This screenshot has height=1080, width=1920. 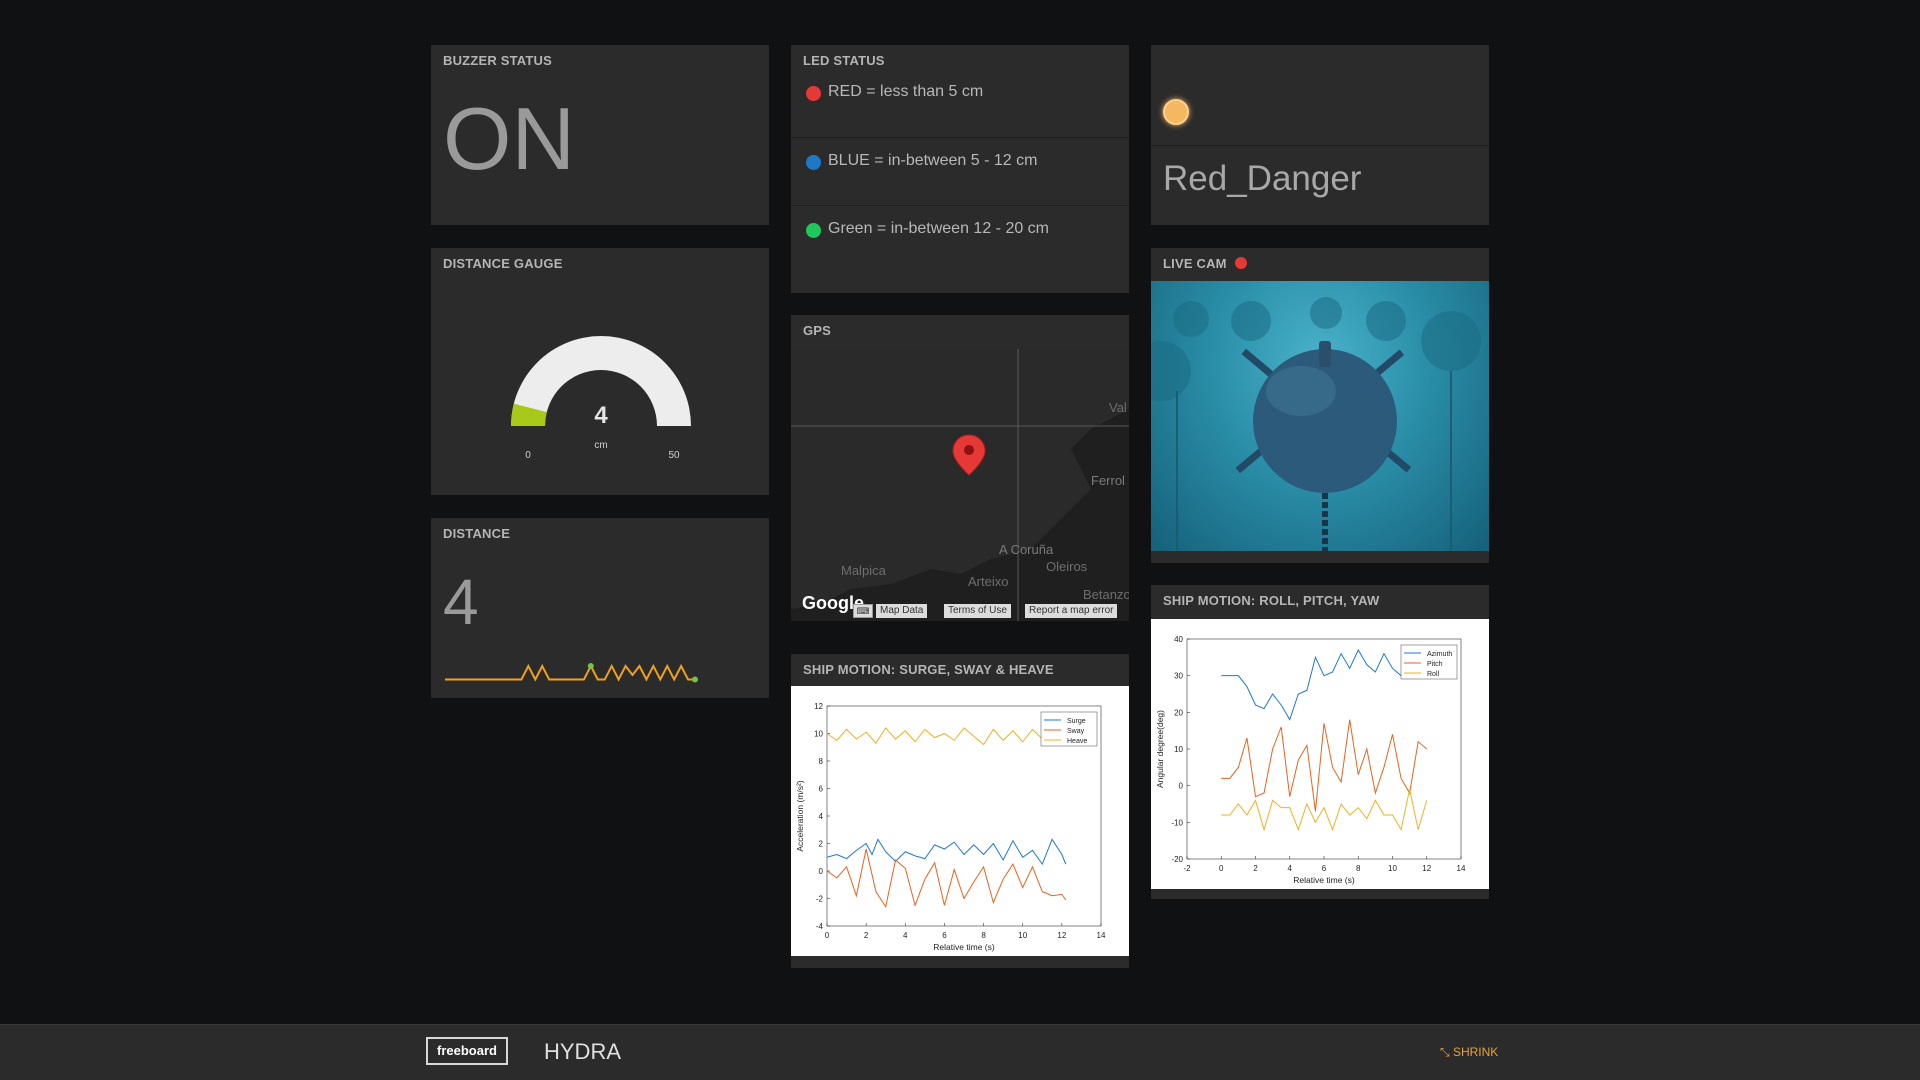 I want to click on pane-title: LIVE CAM, so click(x=1320, y=264).